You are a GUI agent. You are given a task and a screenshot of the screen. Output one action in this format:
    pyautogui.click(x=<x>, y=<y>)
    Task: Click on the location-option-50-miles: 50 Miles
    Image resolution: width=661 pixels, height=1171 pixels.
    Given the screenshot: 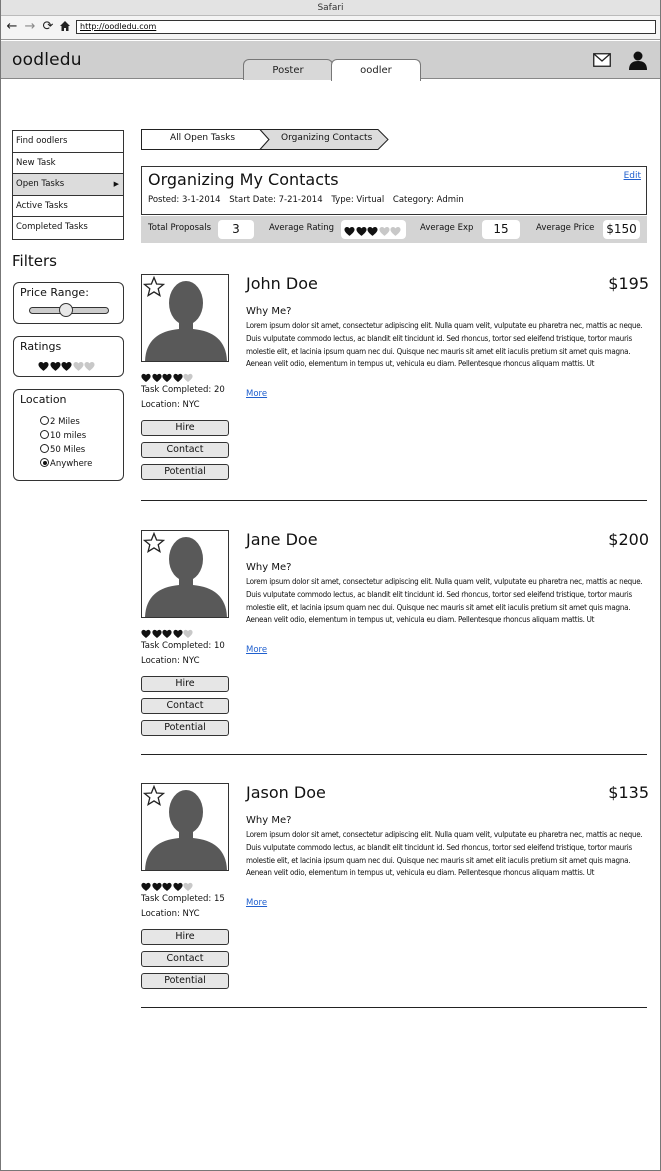 What is the action you would take?
    pyautogui.click(x=62, y=450)
    